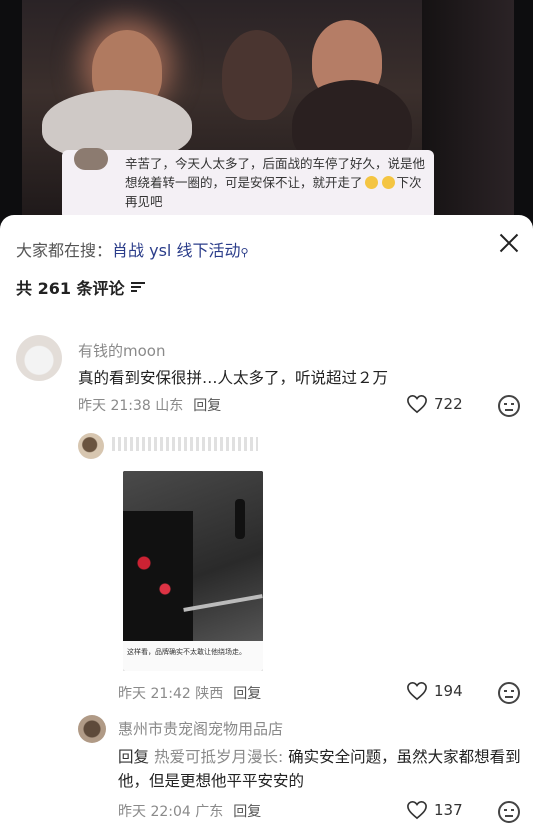 The width and height of the screenshot is (533, 824). Describe the element at coordinates (240, 519) in the screenshot. I see `photo-figure` at that location.